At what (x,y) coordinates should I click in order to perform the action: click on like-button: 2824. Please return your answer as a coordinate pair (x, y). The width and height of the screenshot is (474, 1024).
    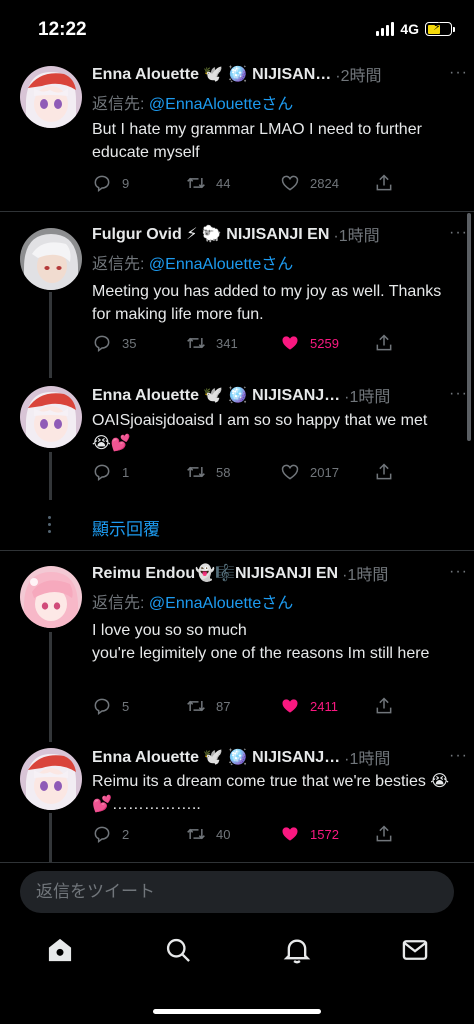
    Looking at the image, I should click on (309, 183).